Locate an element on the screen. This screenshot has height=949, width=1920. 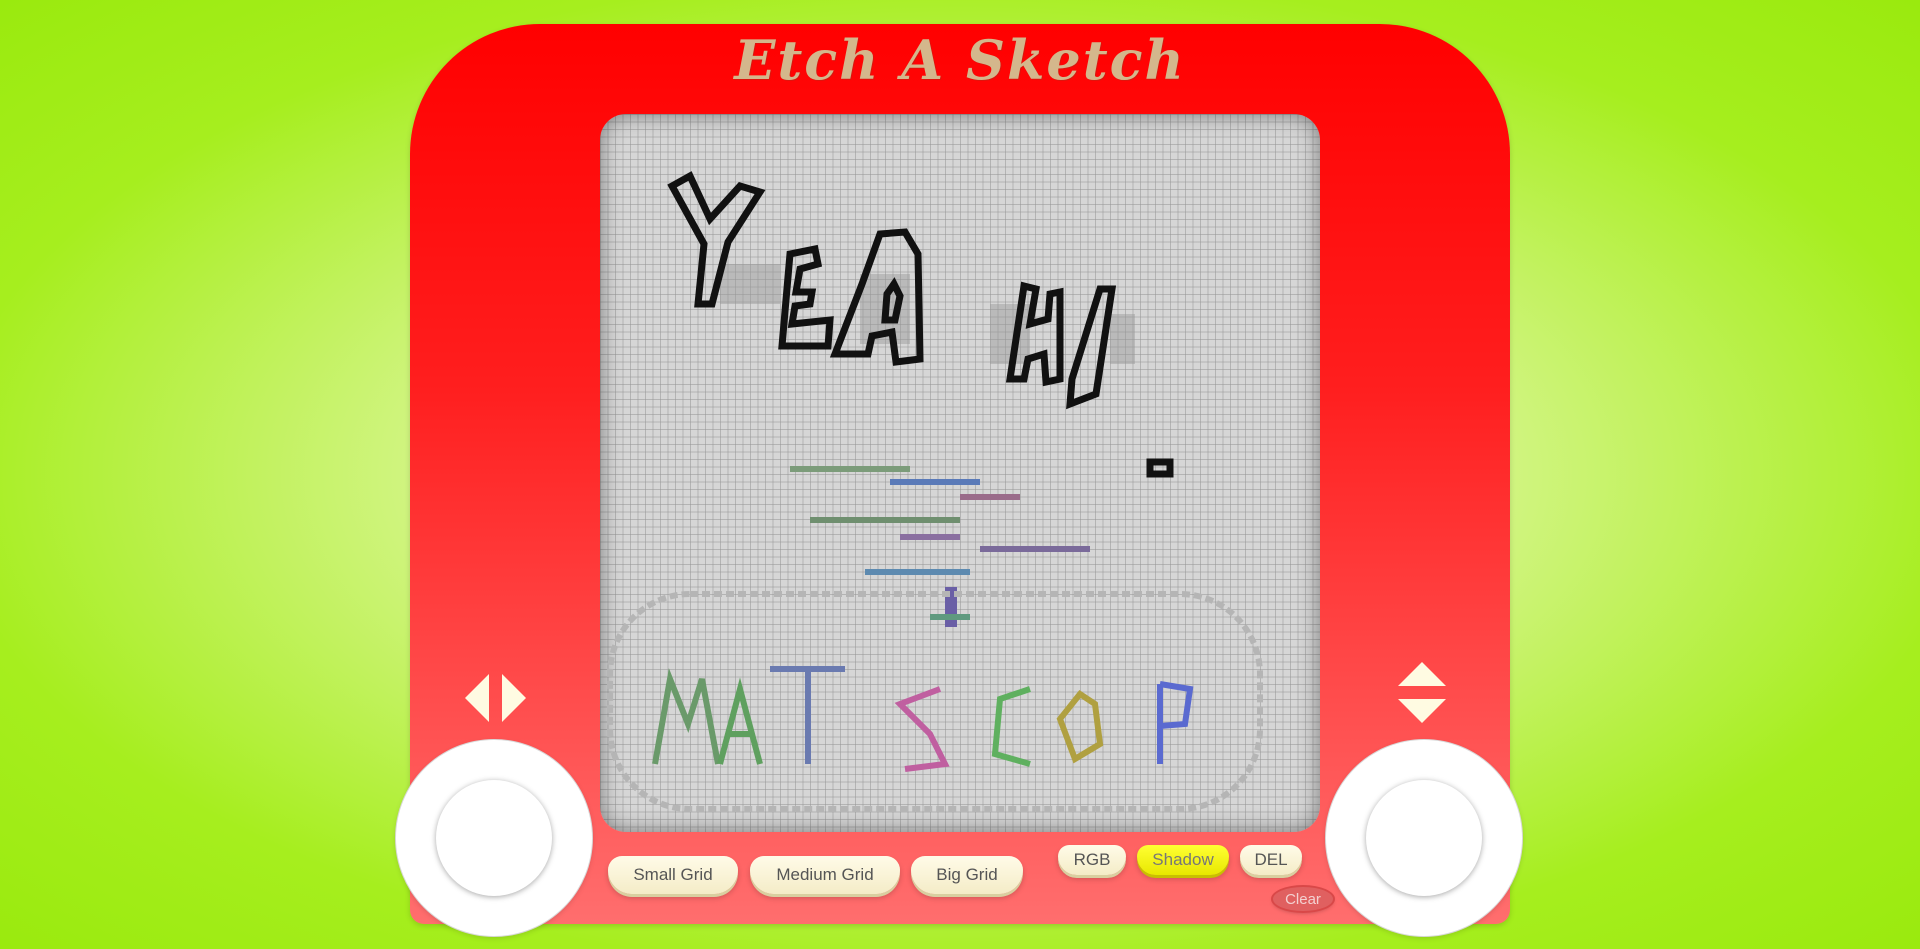
rgb-button: RGB is located at coordinates (1092, 860).